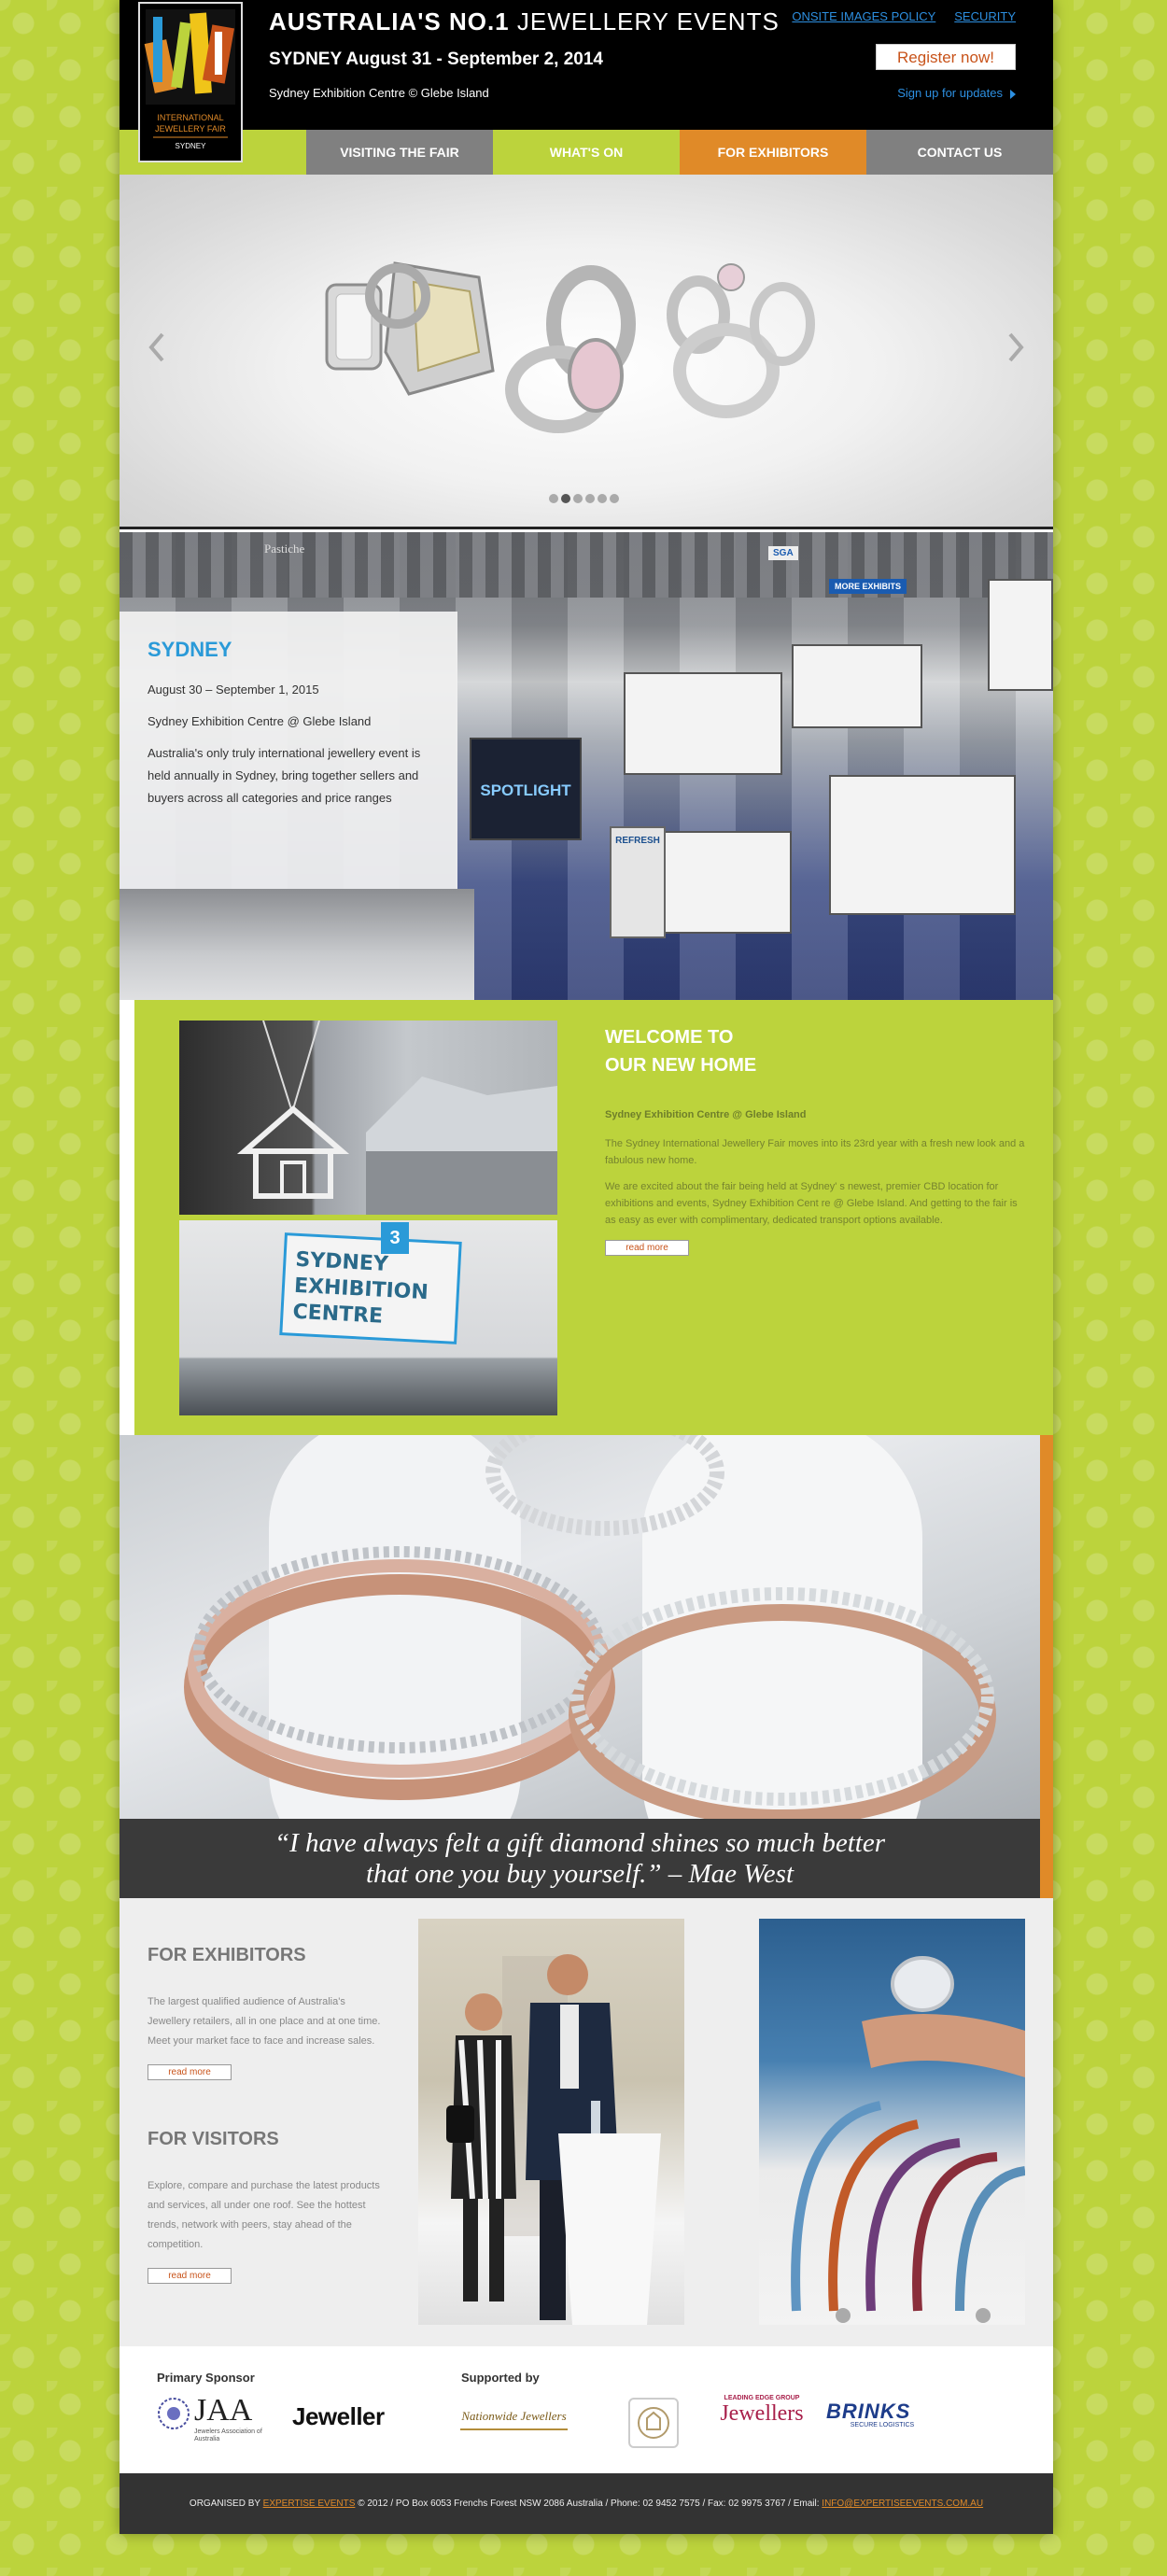  What do you see at coordinates (579, 1874) in the screenshot?
I see `quote-line-2: that one you buy yourself.” – Mae West` at bounding box center [579, 1874].